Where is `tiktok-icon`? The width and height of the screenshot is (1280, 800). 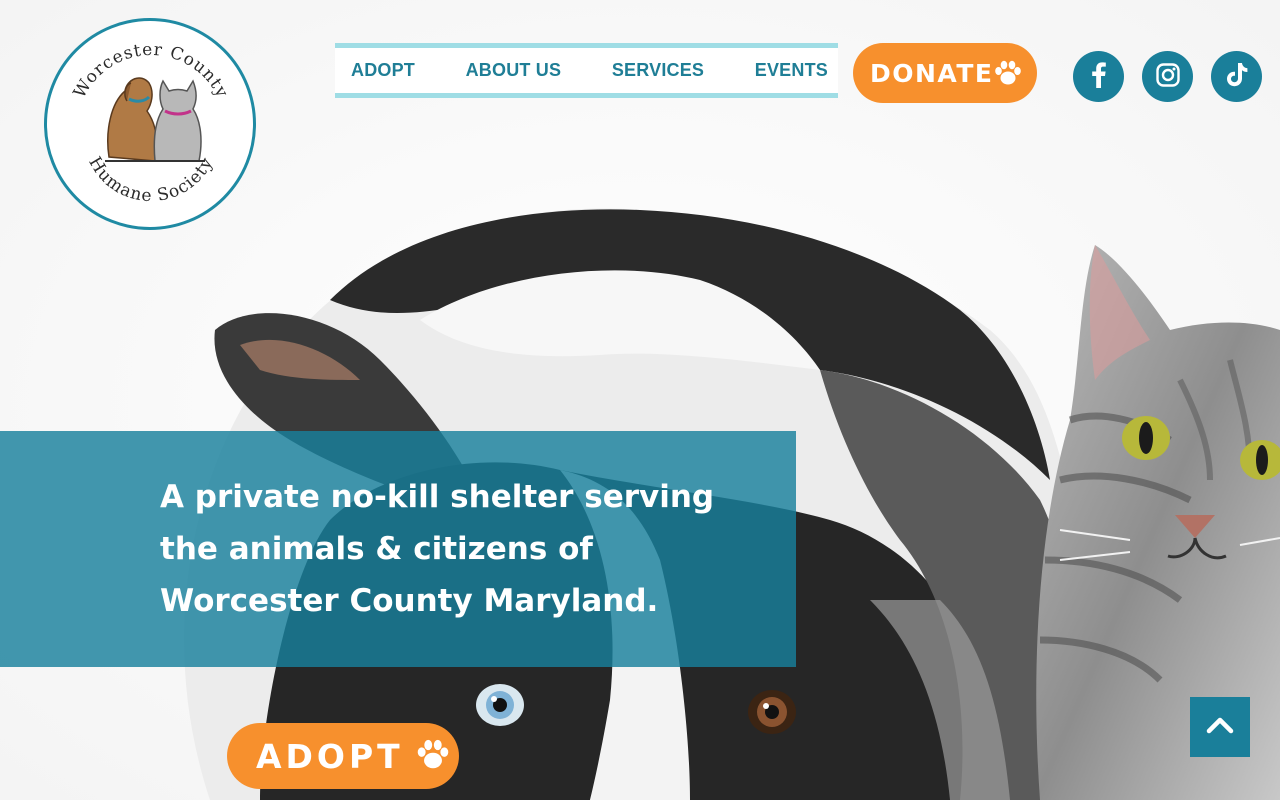 tiktok-icon is located at coordinates (1237, 76).